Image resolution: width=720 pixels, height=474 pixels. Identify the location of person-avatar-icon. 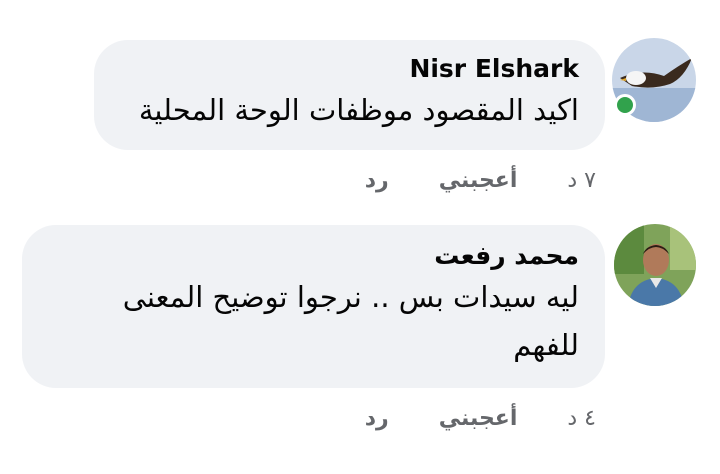
(655, 265).